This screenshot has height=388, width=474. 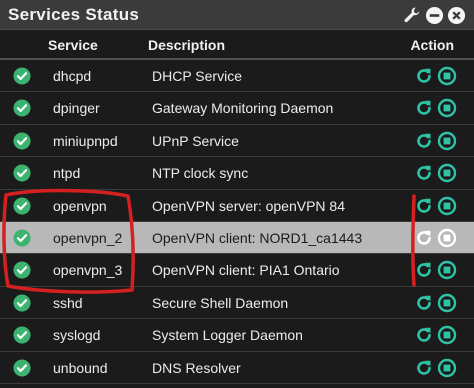 What do you see at coordinates (412, 15) in the screenshot?
I see `wrench-icon` at bounding box center [412, 15].